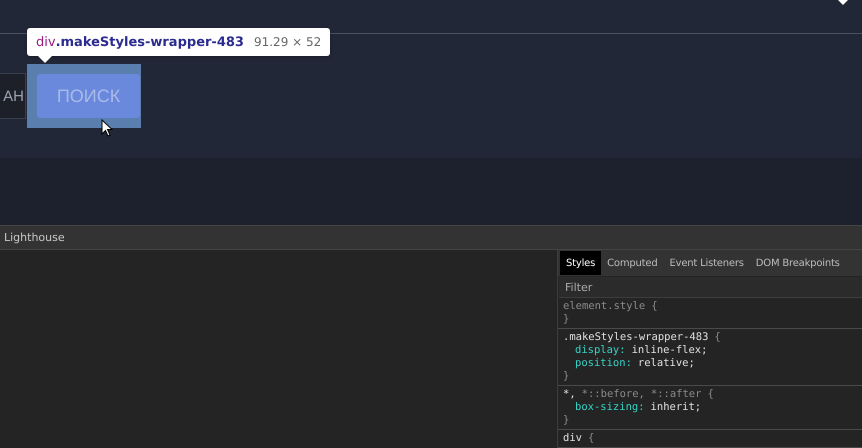 The width and height of the screenshot is (862, 448). Describe the element at coordinates (13, 96) in the screenshot. I see `cut-off-button: АН` at that location.